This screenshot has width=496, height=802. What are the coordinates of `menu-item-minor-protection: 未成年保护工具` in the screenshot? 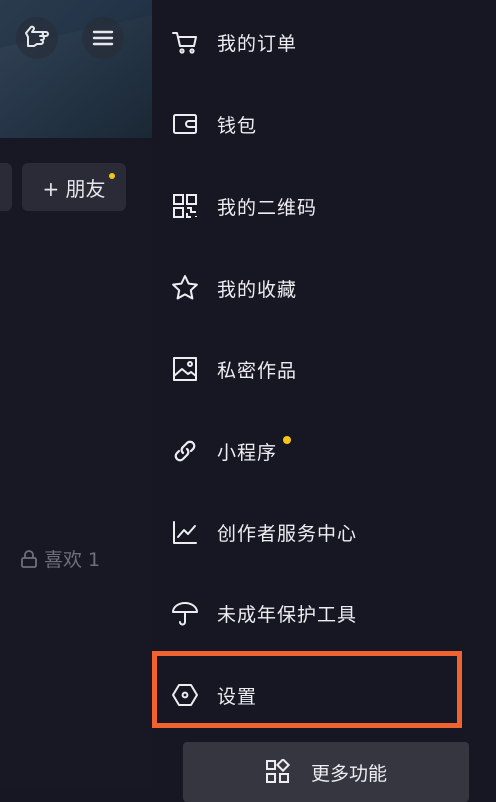 It's located at (324, 613).